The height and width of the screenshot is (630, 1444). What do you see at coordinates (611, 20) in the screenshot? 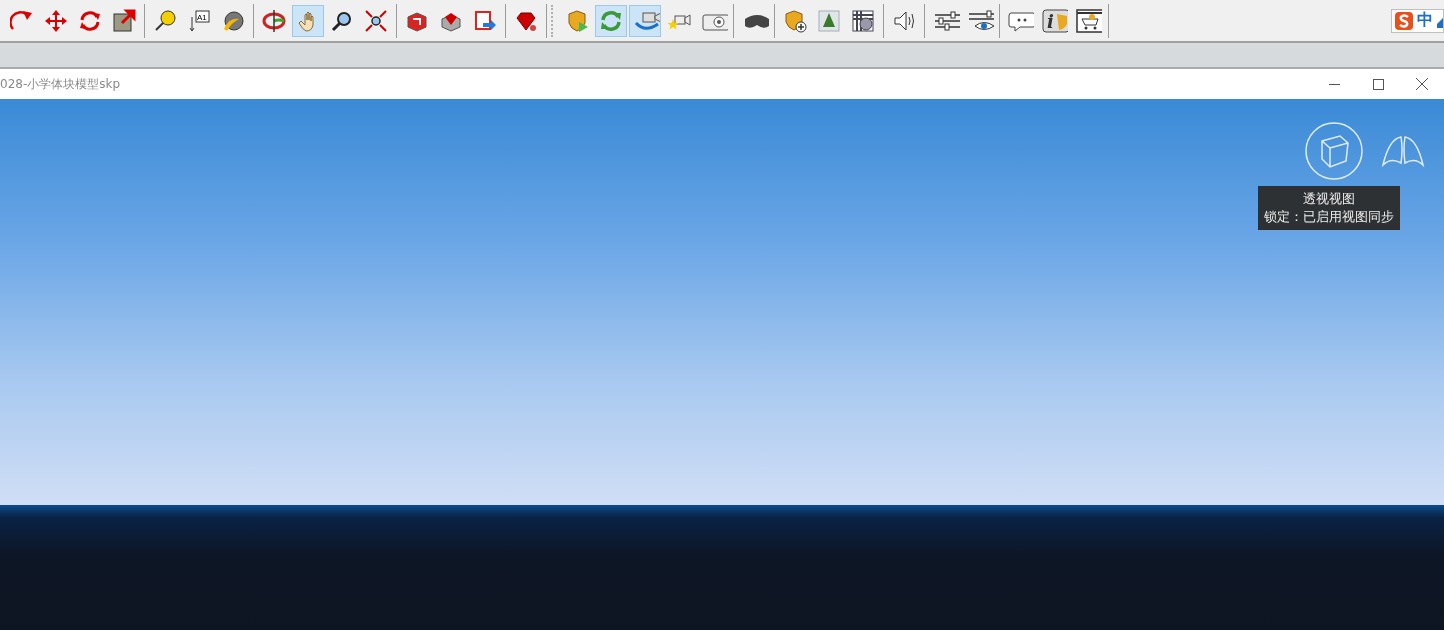
I see `refresh-icon` at bounding box center [611, 20].